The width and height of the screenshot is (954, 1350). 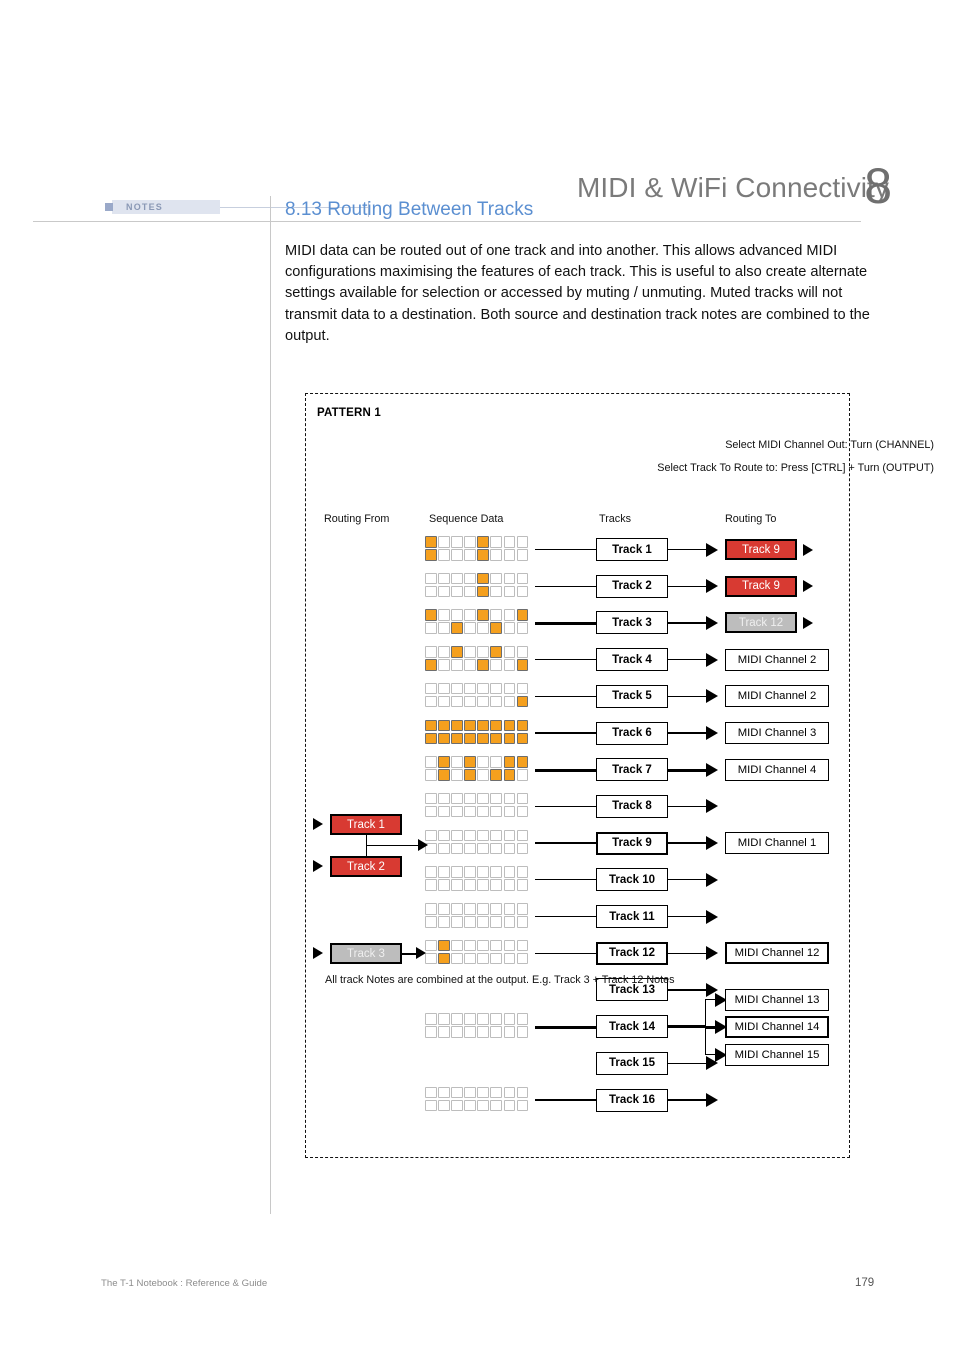 I want to click on track-box: Track 11, so click(x=632, y=916).